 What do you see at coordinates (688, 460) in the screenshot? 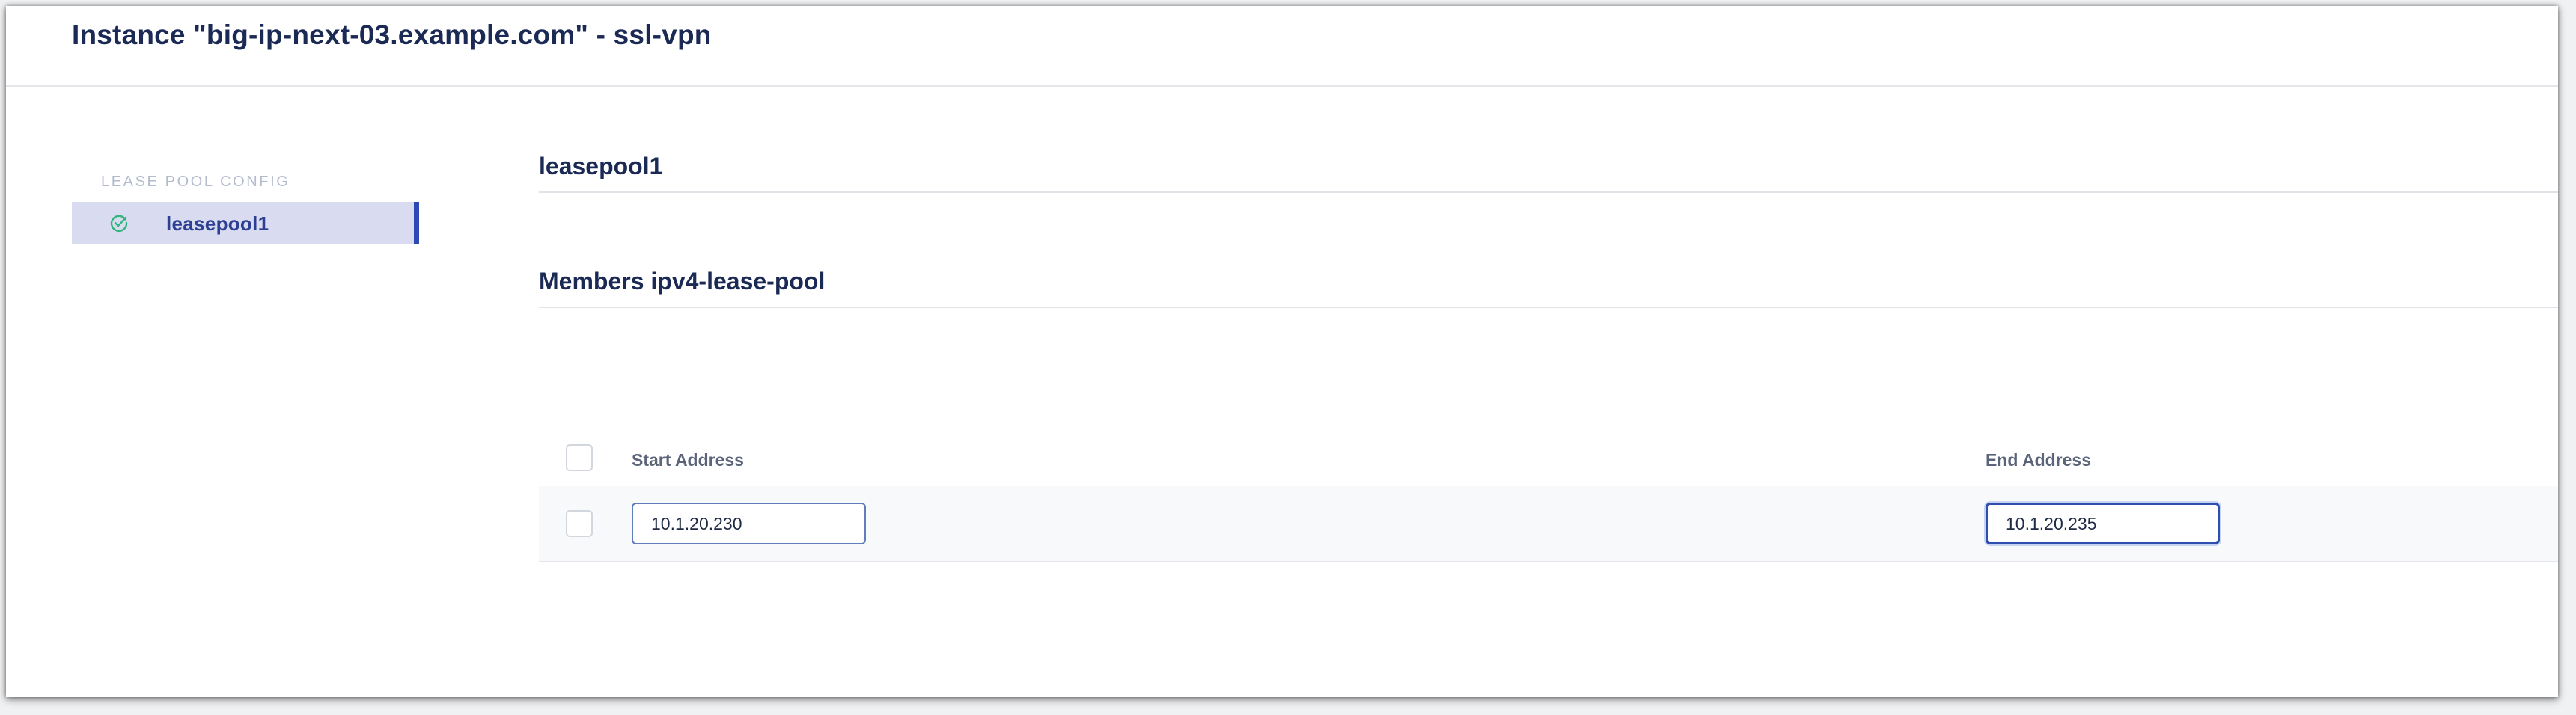
I see `column-header-start-address: Start Address` at bounding box center [688, 460].